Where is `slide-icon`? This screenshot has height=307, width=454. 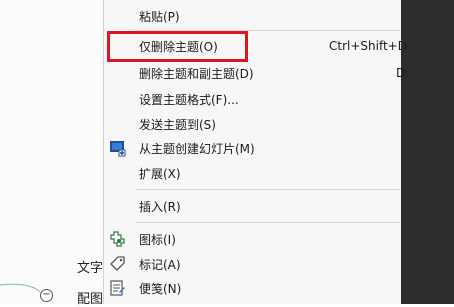
slide-icon is located at coordinates (118, 149).